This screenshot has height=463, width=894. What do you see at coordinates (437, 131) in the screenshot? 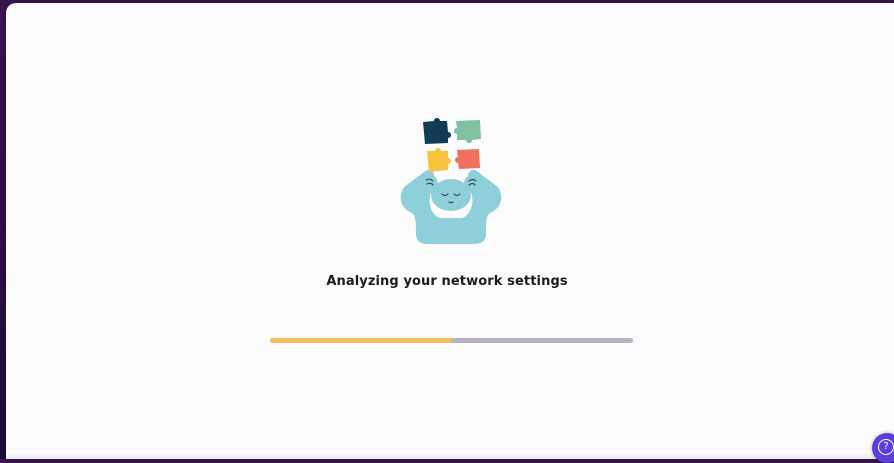
I see `puzzle-piece-navy` at bounding box center [437, 131].